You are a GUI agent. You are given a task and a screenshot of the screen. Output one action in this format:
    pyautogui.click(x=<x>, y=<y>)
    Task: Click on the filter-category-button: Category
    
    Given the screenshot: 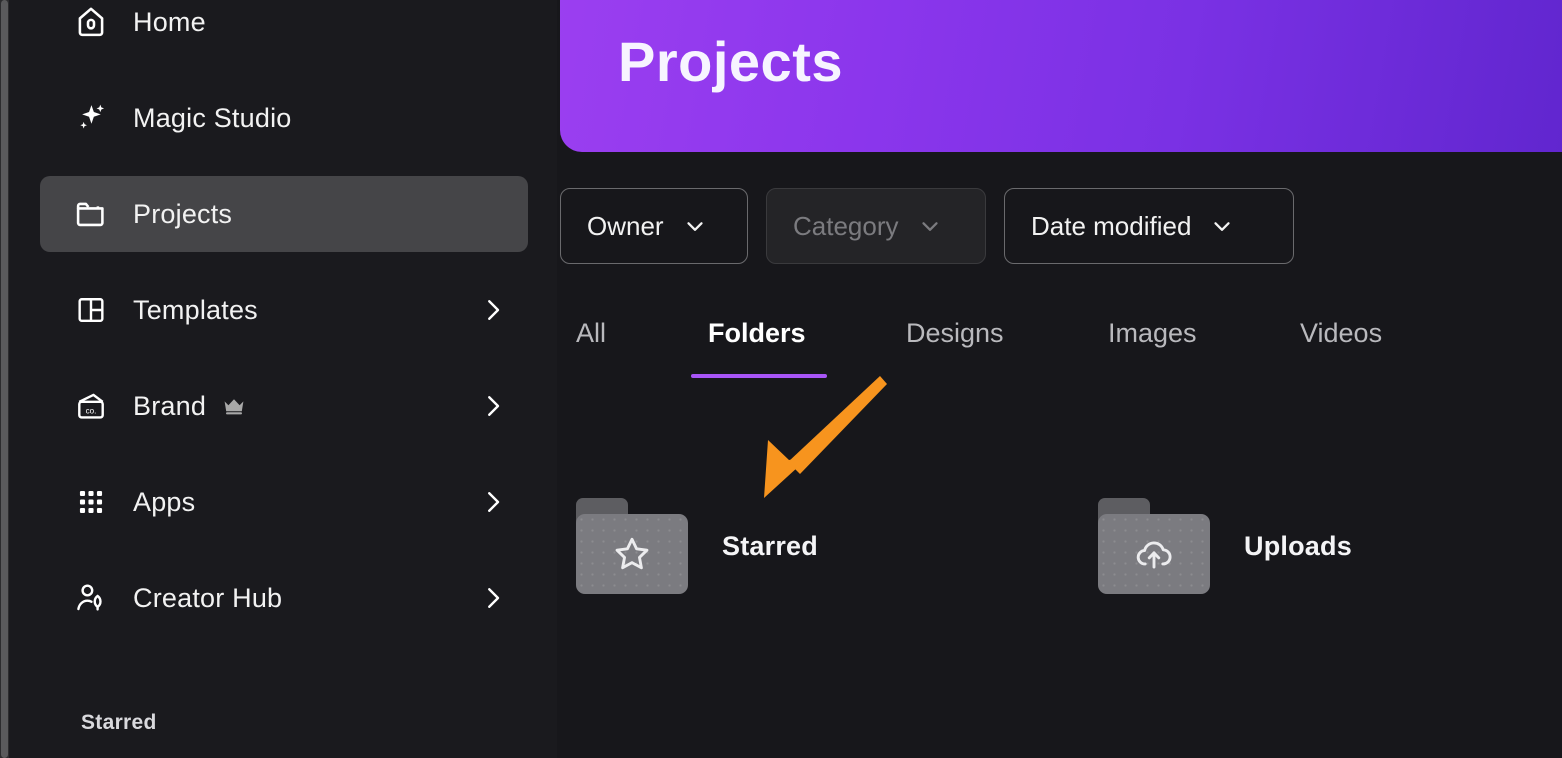 What is the action you would take?
    pyautogui.click(x=876, y=226)
    